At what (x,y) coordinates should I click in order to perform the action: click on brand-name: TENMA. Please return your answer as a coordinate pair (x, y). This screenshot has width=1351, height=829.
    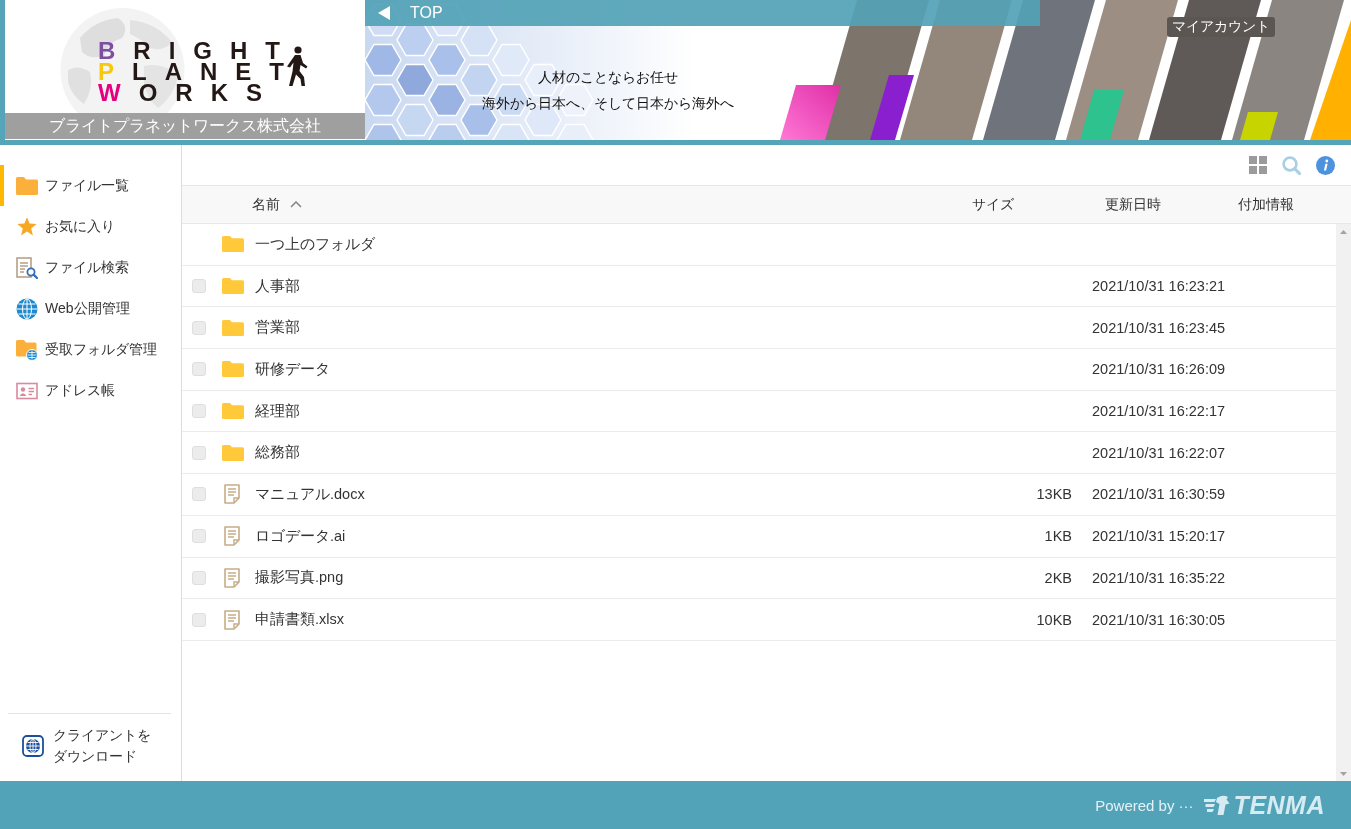
    Looking at the image, I should click on (1279, 805).